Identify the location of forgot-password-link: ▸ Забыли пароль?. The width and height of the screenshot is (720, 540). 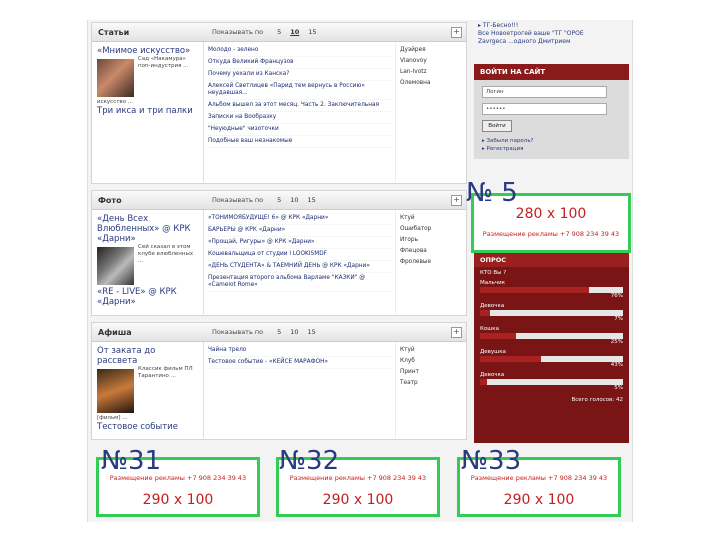
(551, 141).